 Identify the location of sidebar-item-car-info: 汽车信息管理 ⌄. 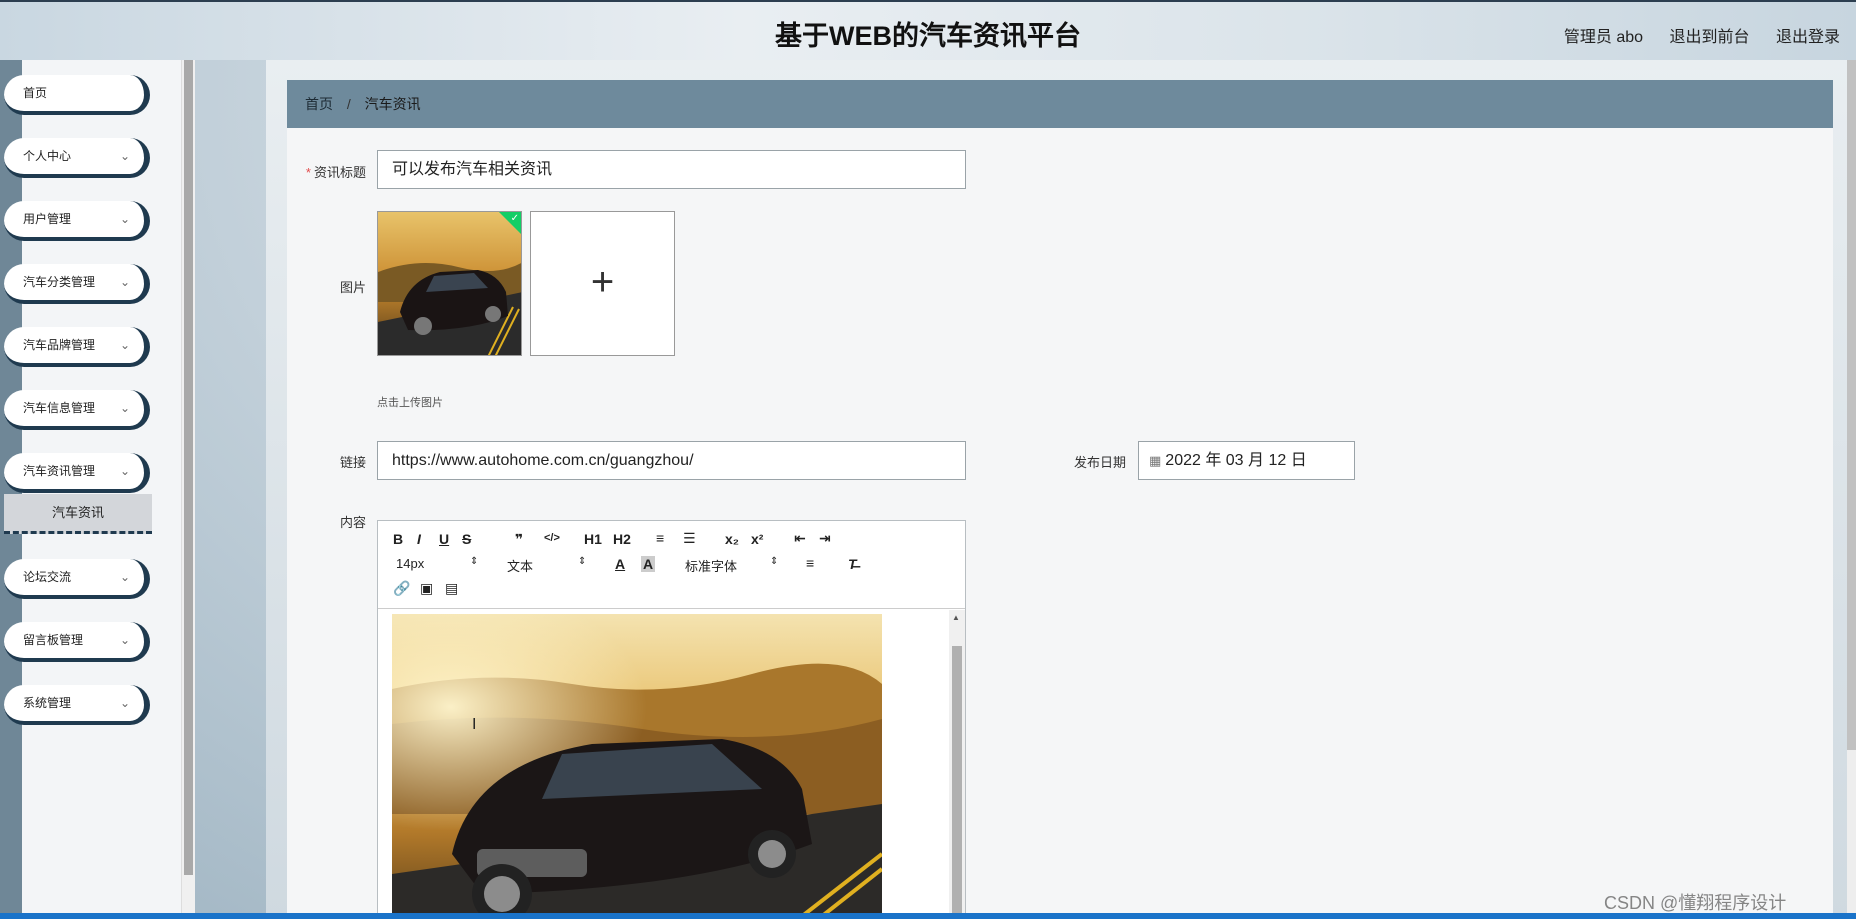
(77, 410).